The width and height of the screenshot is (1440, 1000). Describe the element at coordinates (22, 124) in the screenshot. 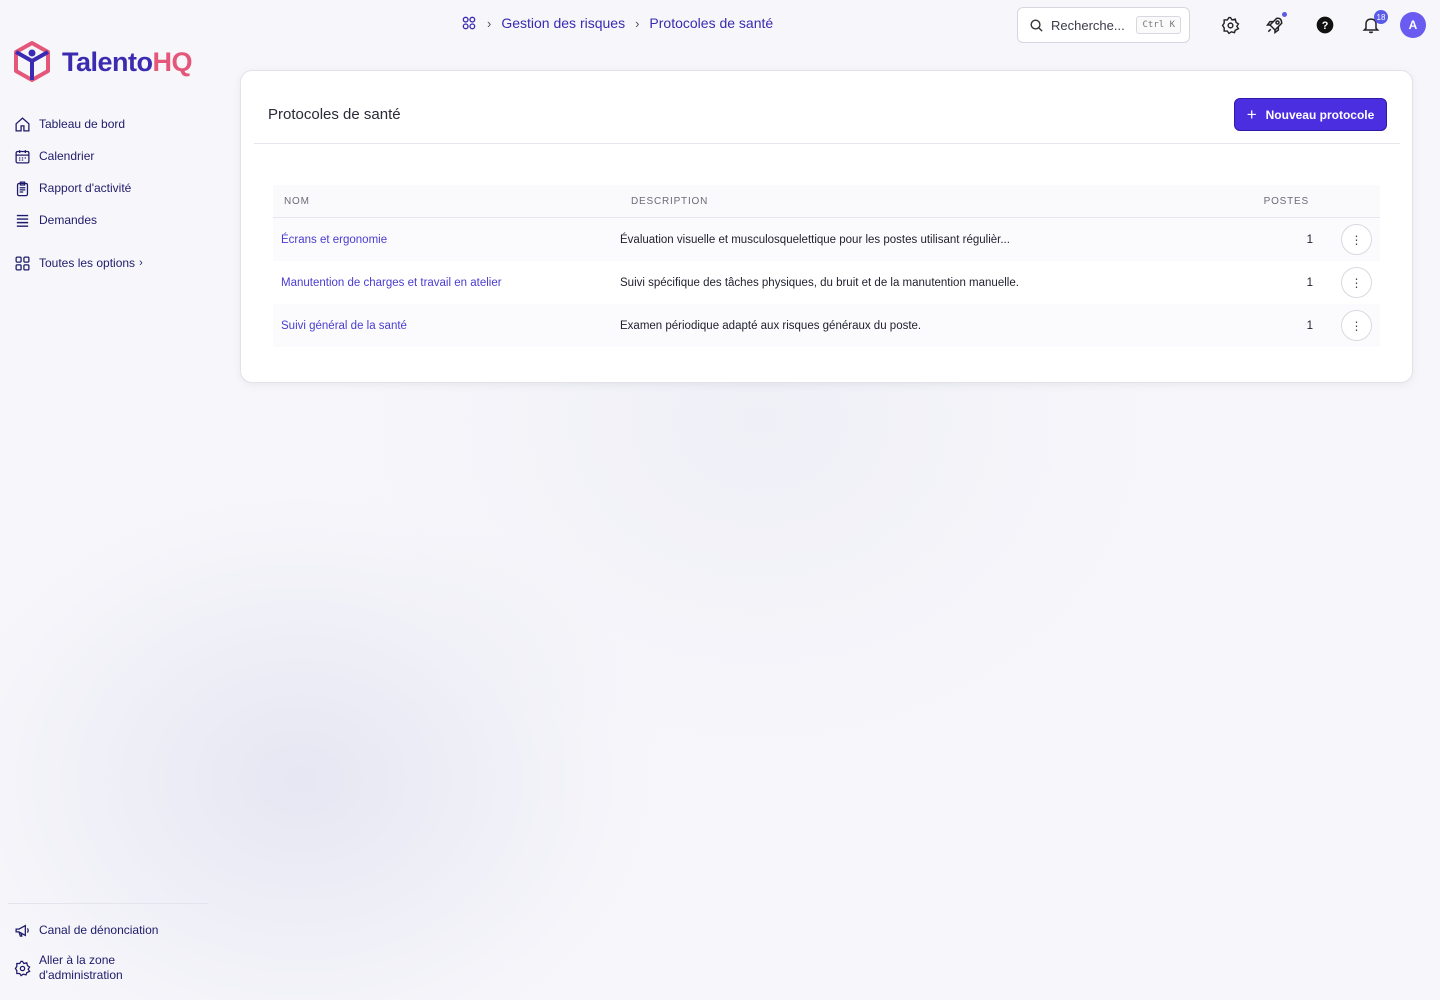

I see `home-icon` at that location.